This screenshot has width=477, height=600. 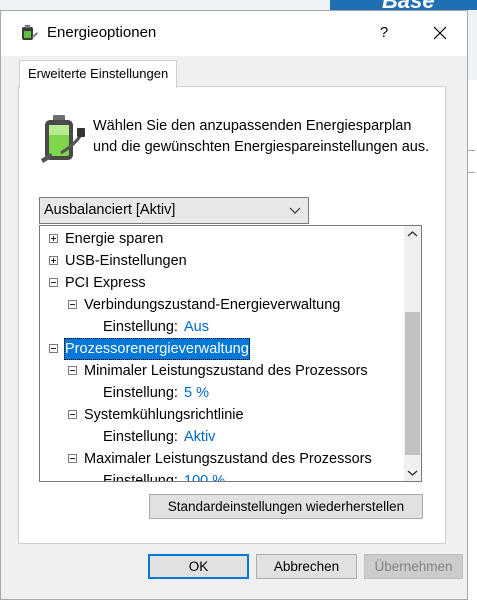 What do you see at coordinates (30, 32) in the screenshot?
I see `power-options-icon` at bounding box center [30, 32].